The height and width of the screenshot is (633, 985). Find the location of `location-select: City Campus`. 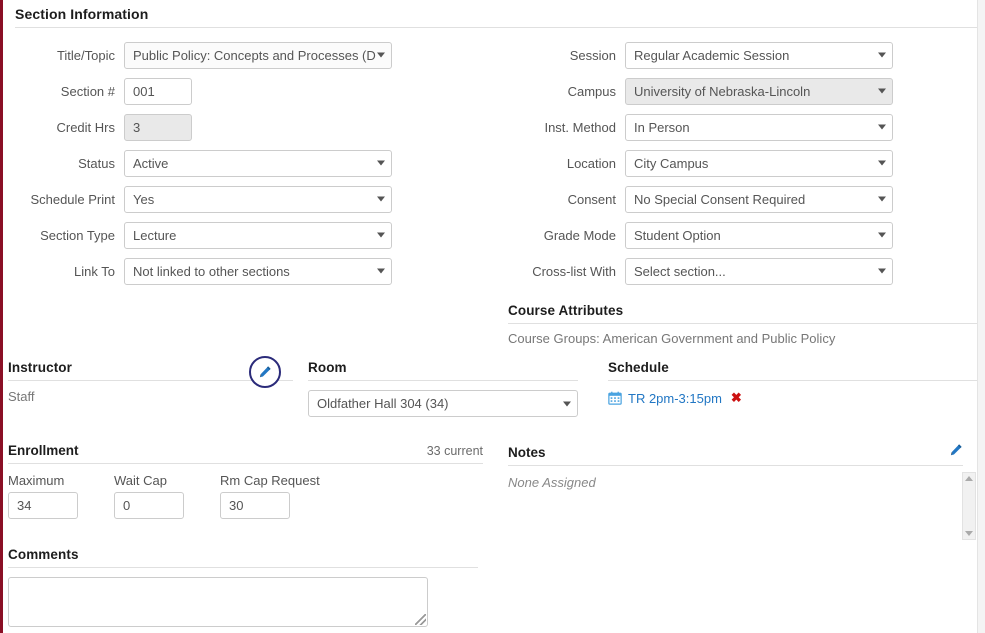

location-select: City Campus is located at coordinates (759, 163).